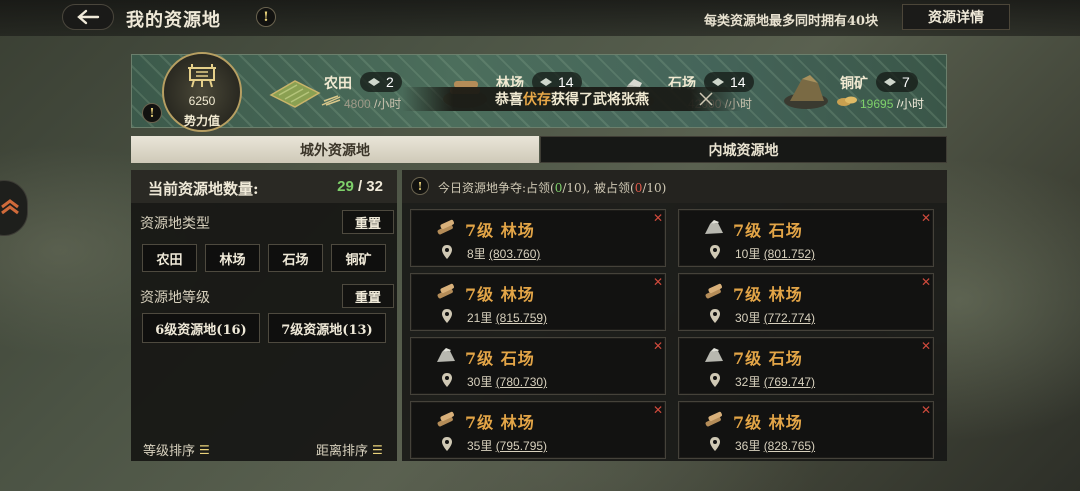 This screenshot has height=491, width=1080. I want to click on filter-farmland: 农田, so click(169, 258).